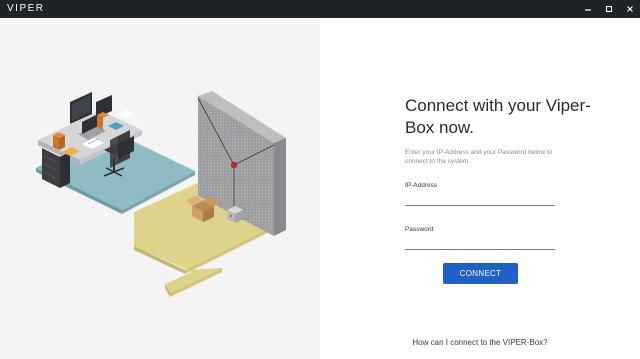  Describe the element at coordinates (480, 243) in the screenshot. I see `password-input` at that location.